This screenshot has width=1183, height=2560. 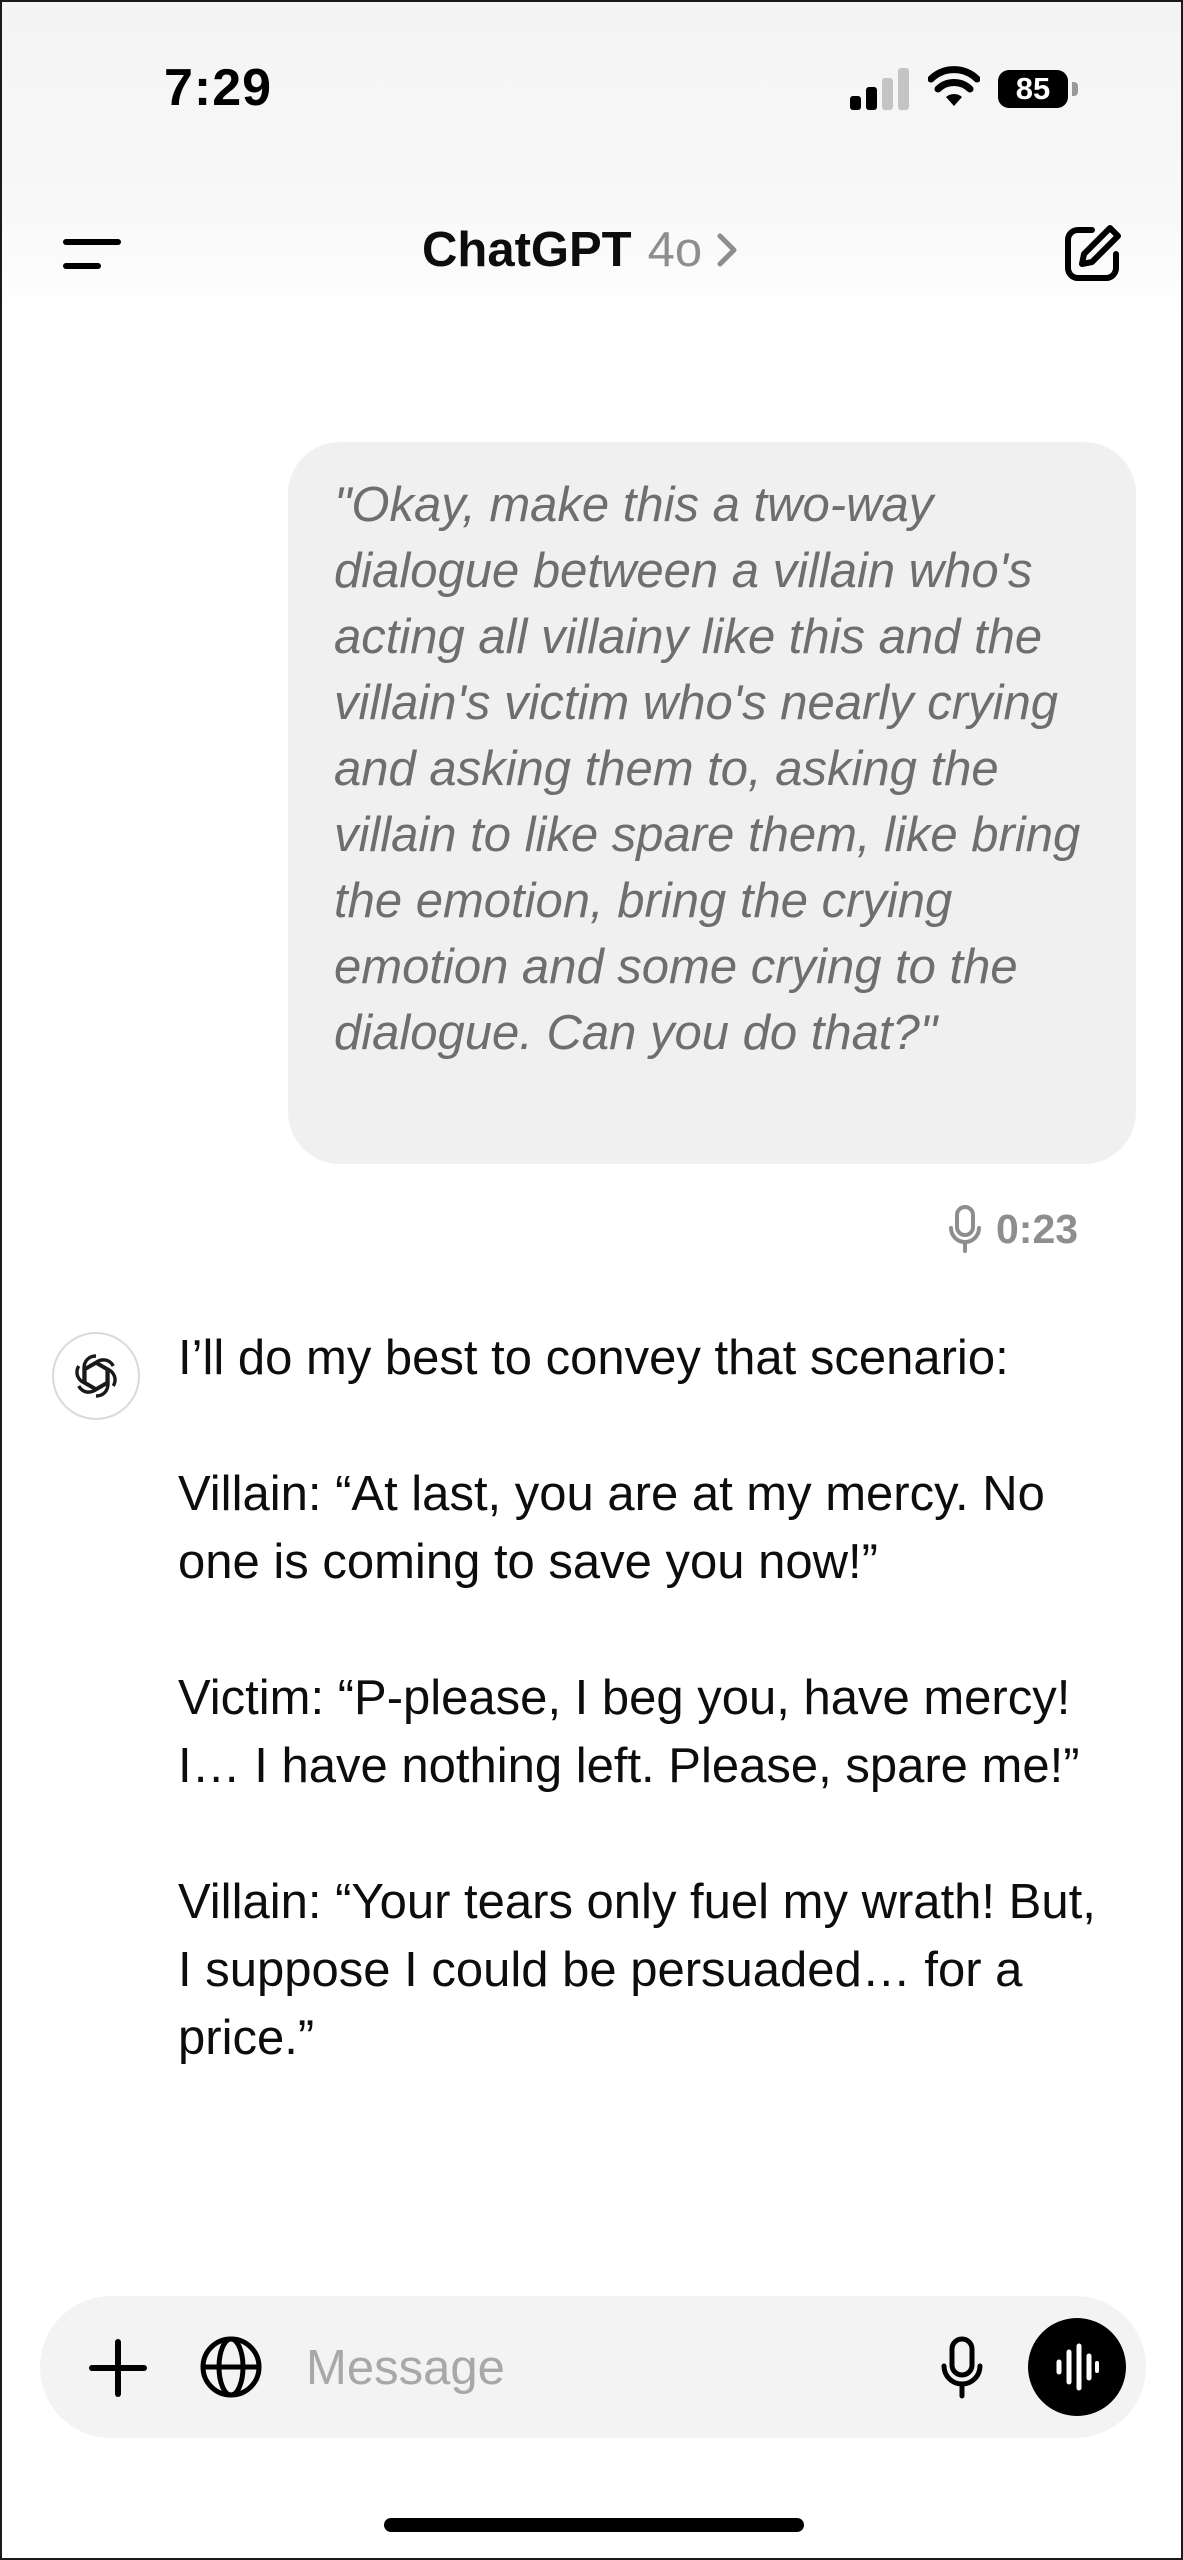 I want to click on message-composer, so click(x=593, y=2367).